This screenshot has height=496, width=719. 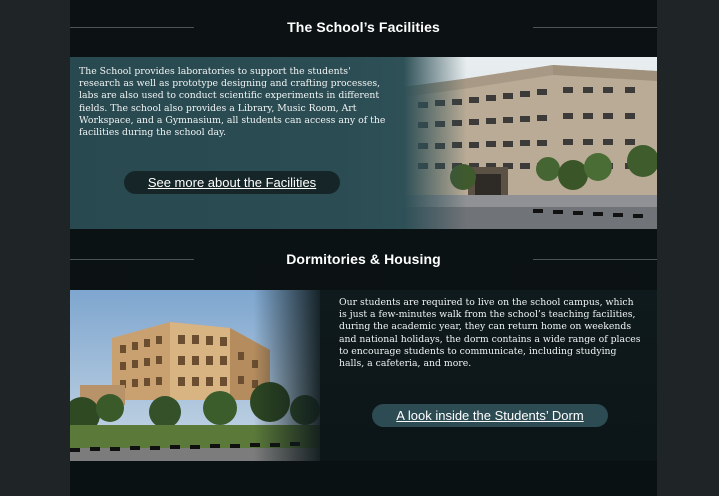 I want to click on facilities-heading-row: The School’s Facilities, so click(x=363, y=27).